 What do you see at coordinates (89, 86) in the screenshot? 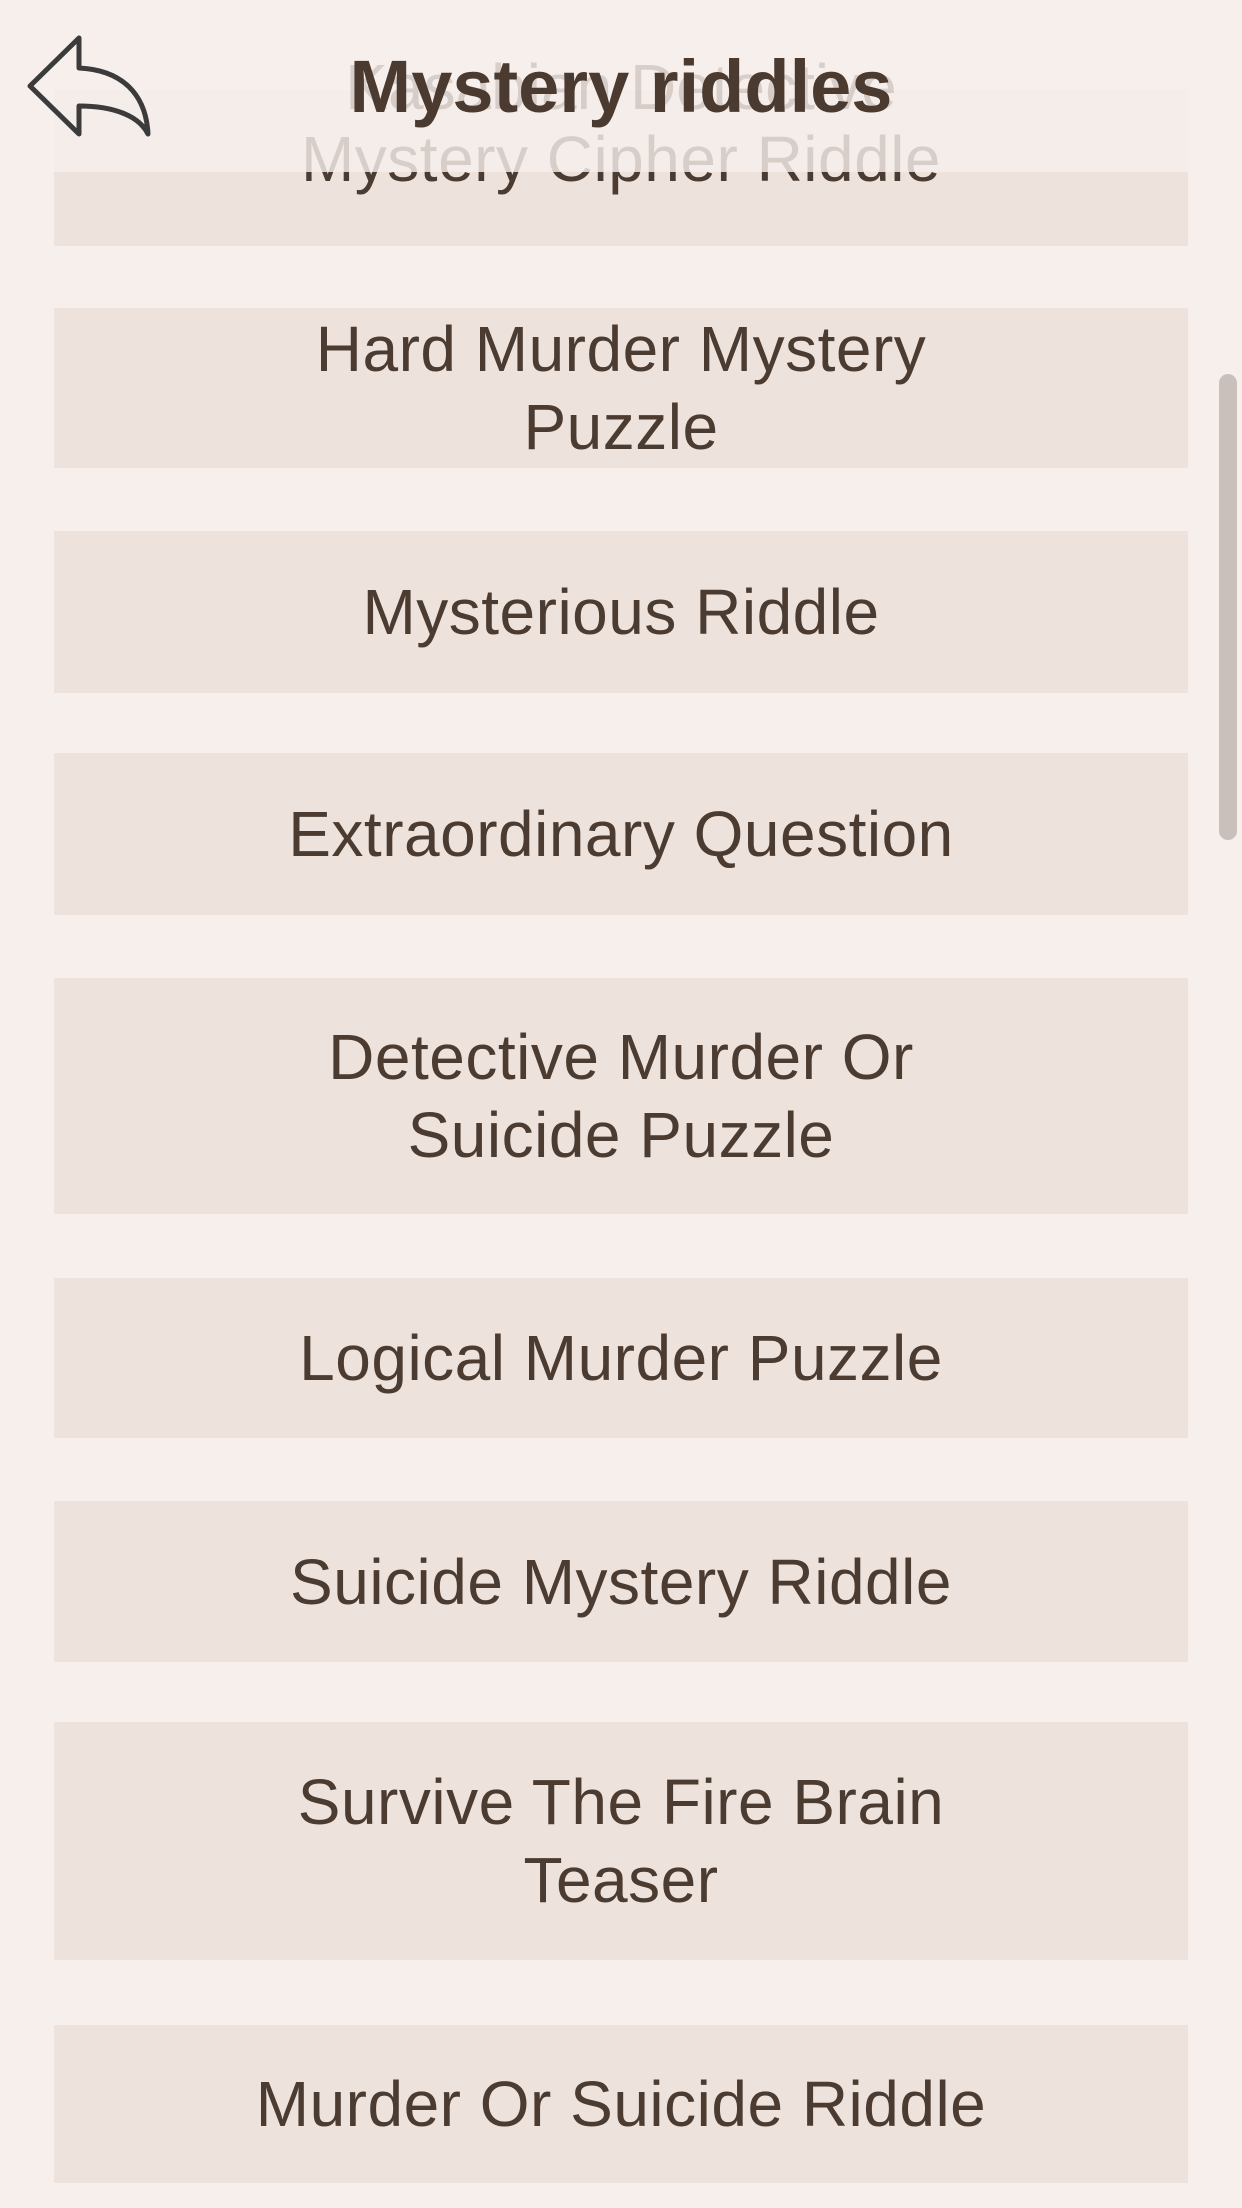
I see `undo-arrow-icon` at bounding box center [89, 86].